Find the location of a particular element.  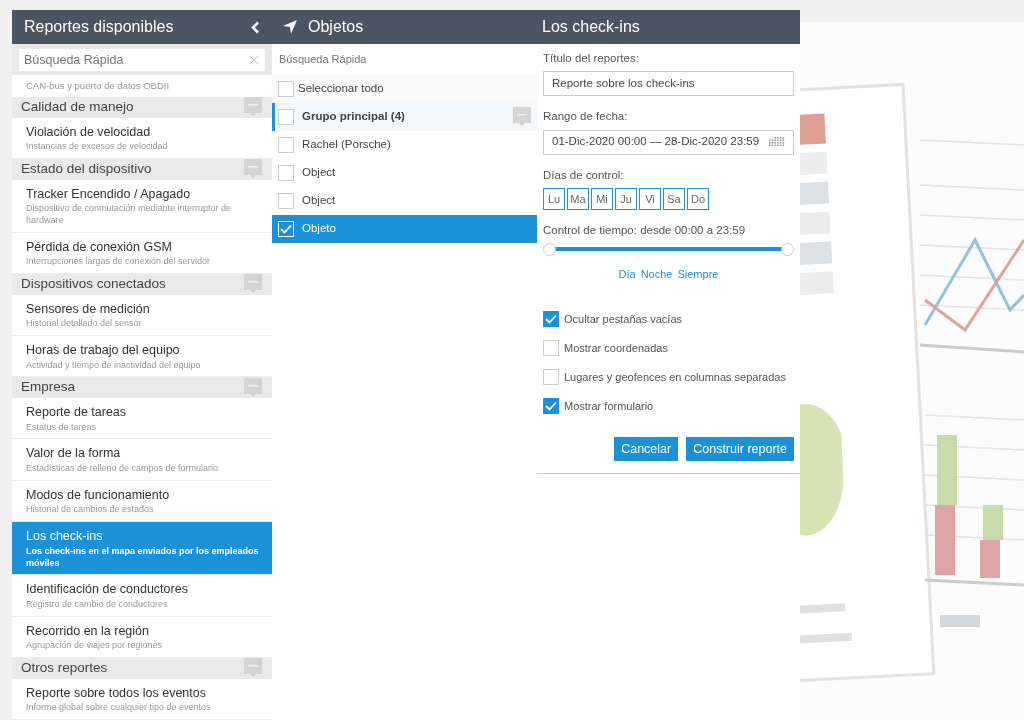

report-subtitle: CAN-bus y puerto de datos OBDII is located at coordinates (98, 85).